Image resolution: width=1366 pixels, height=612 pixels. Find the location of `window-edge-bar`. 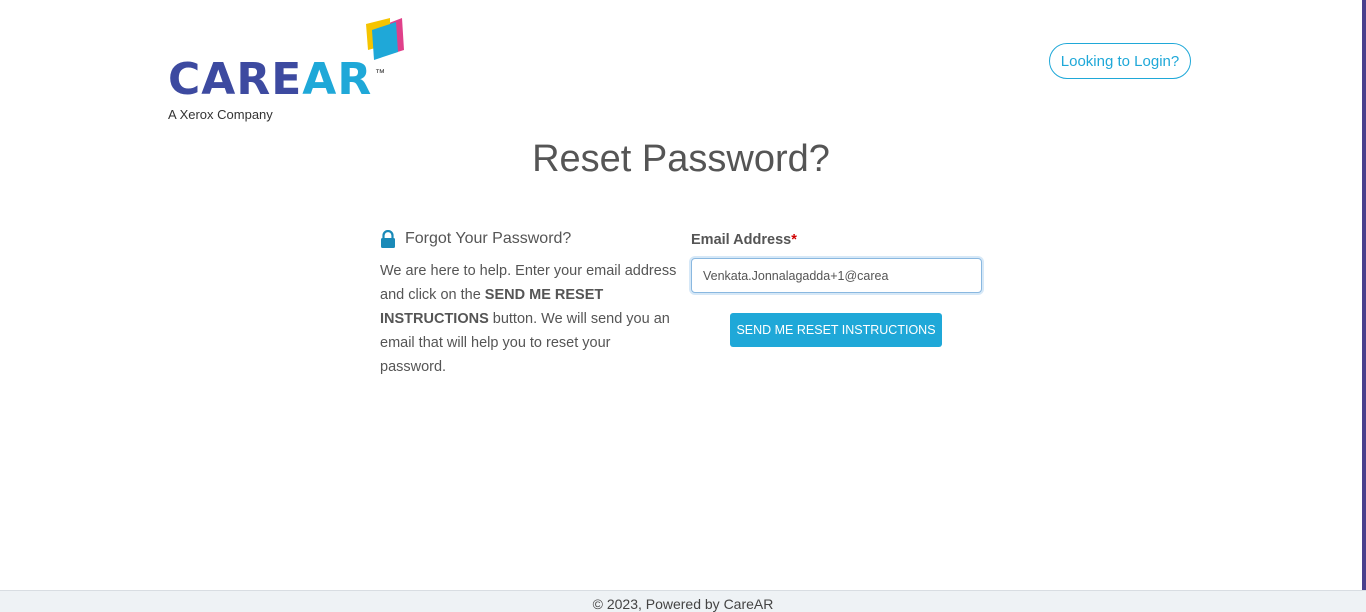

window-edge-bar is located at coordinates (1364, 295).